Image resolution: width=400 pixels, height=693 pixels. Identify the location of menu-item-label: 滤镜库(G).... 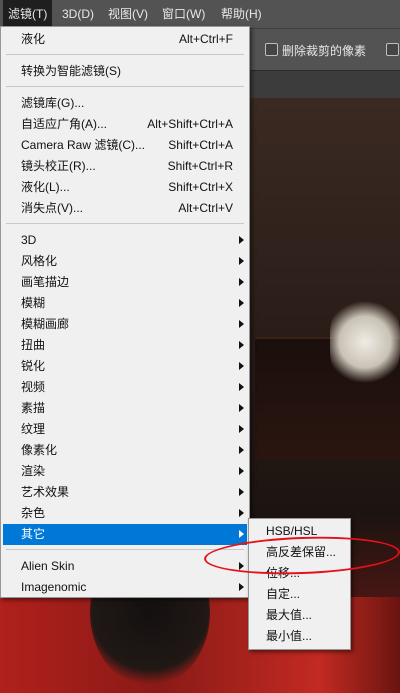
(53, 103).